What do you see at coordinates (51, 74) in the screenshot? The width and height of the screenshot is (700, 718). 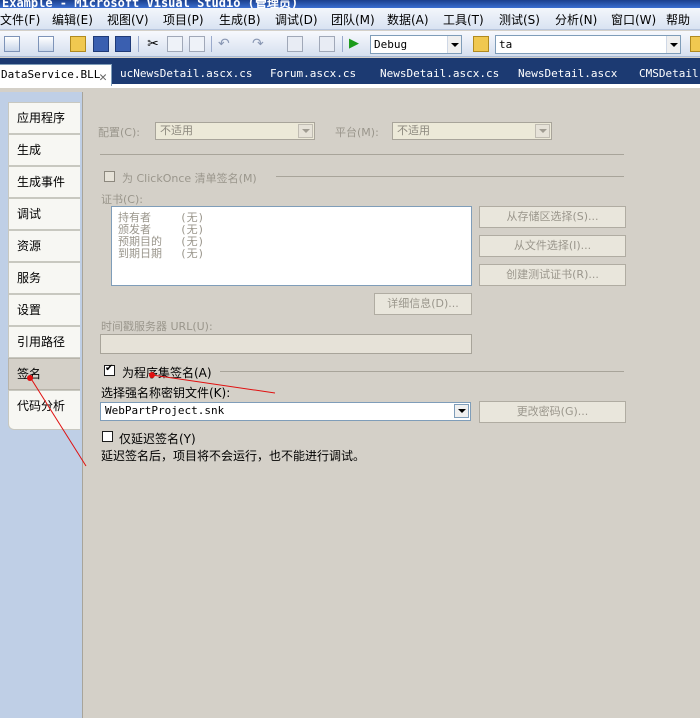 I see `doc-tab-label: DataService.BLL` at bounding box center [51, 74].